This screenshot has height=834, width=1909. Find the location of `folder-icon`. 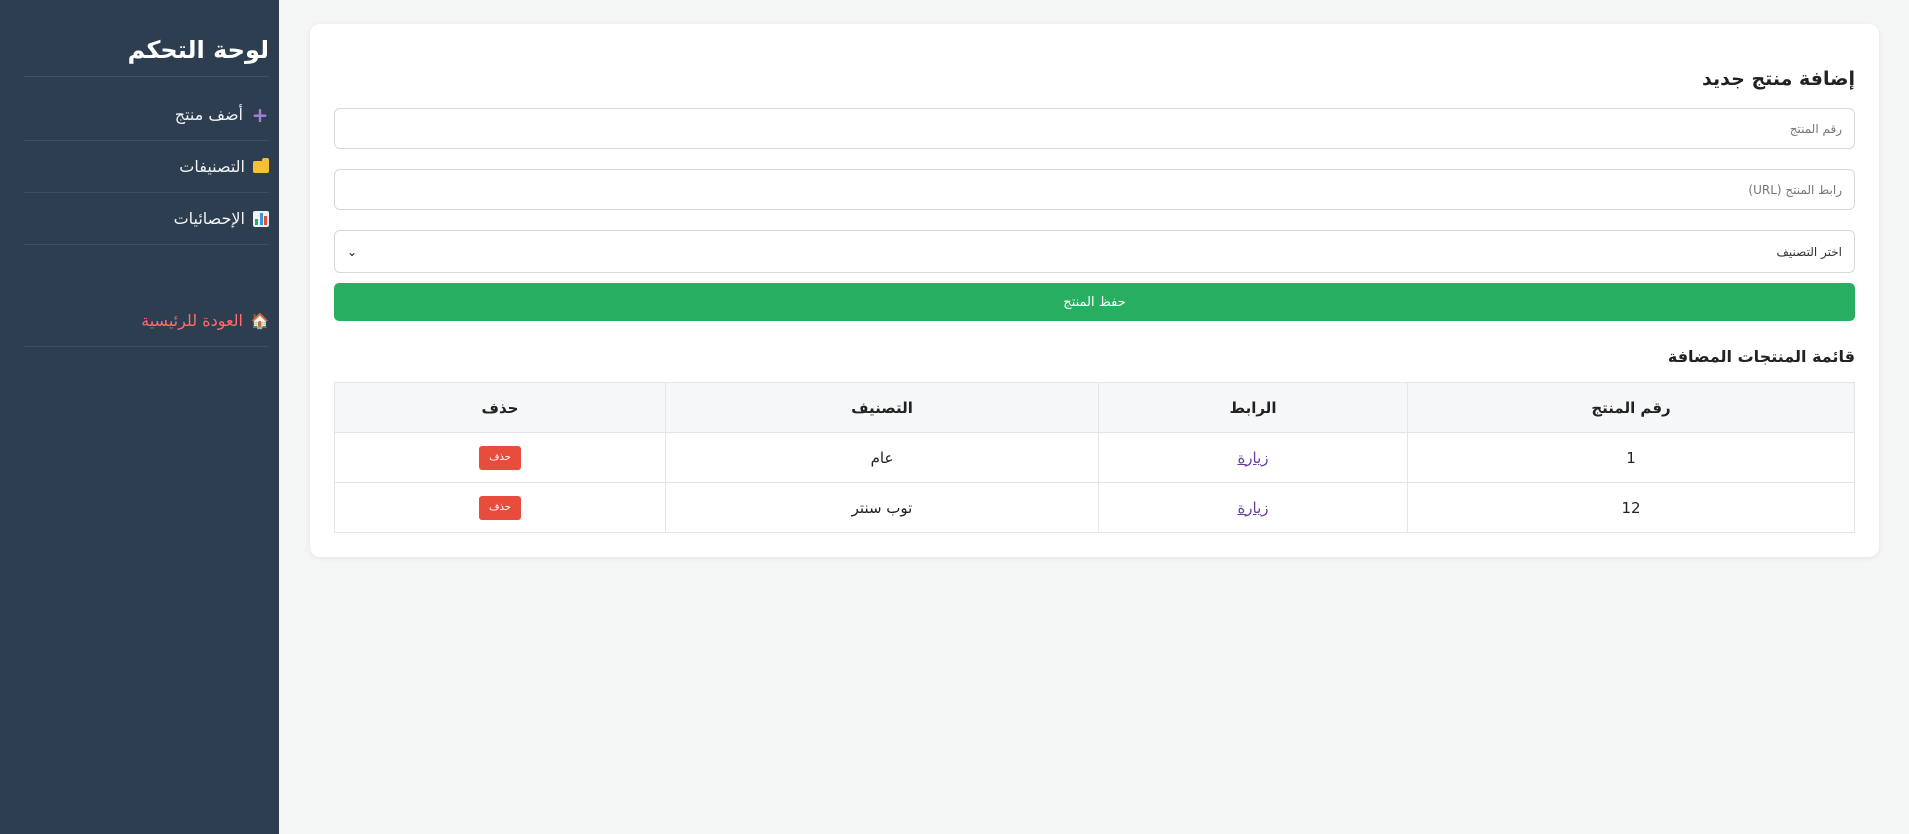

folder-icon is located at coordinates (261, 165).